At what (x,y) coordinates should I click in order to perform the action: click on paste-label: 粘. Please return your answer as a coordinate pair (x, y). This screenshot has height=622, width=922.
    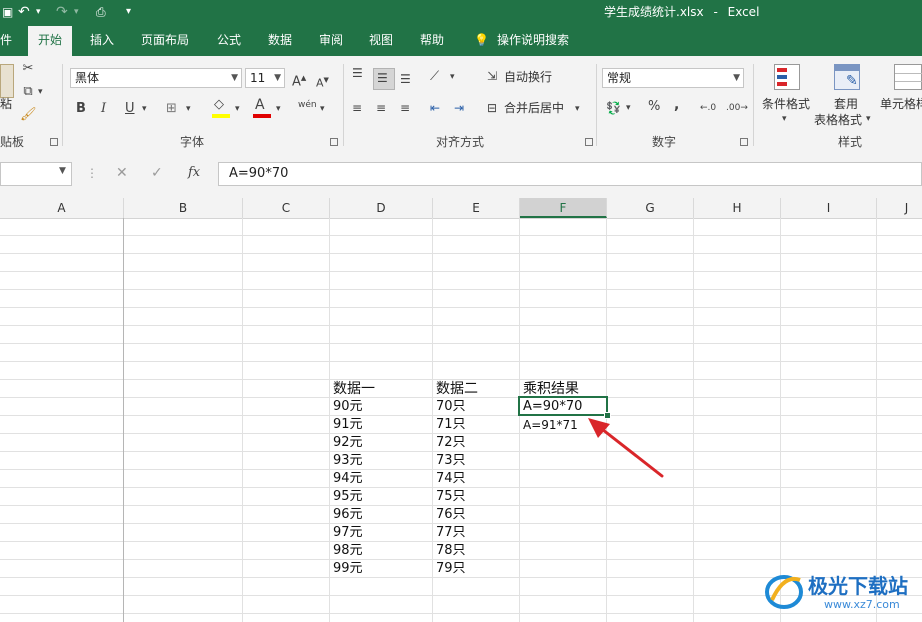
    Looking at the image, I should click on (6, 104).